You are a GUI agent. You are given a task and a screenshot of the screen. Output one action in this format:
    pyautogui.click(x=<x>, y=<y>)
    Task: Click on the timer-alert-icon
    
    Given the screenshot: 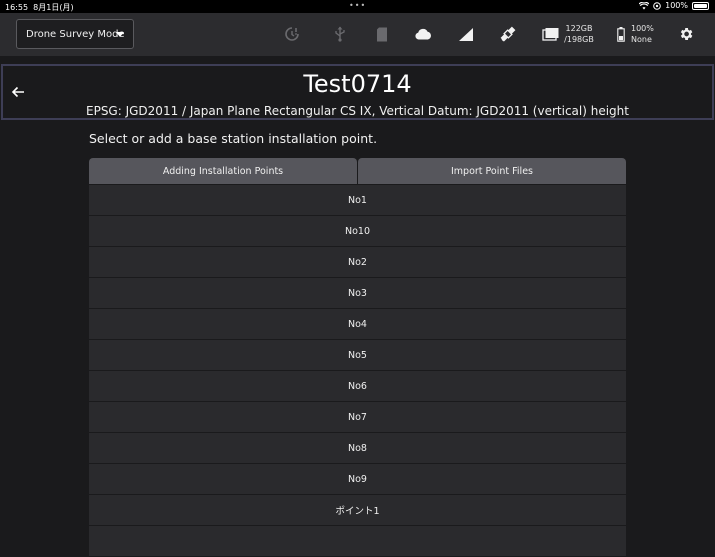 What is the action you would take?
    pyautogui.click(x=292, y=34)
    